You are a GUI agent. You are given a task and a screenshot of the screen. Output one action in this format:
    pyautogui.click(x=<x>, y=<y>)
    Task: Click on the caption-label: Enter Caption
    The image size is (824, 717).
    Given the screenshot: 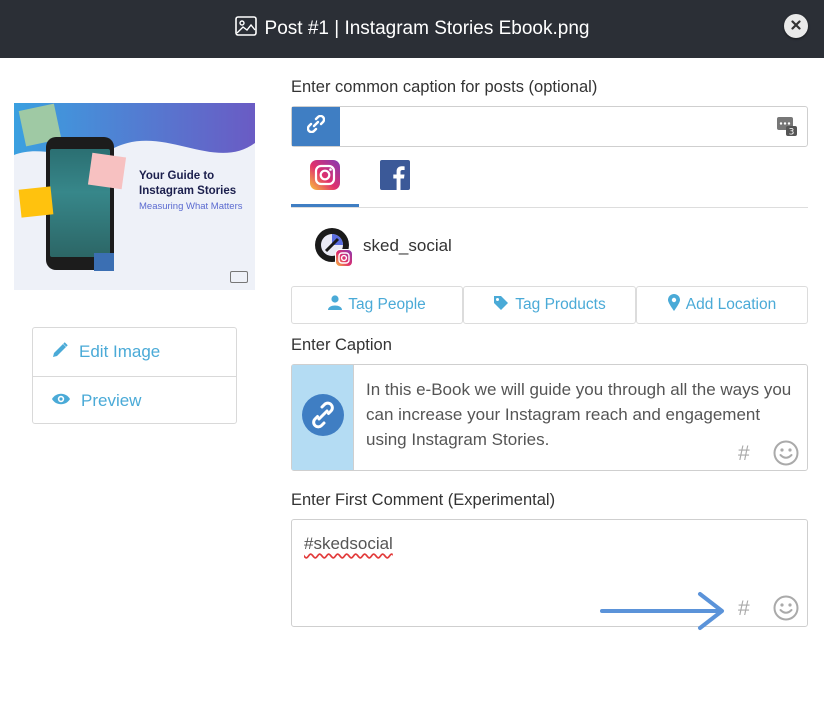 What is the action you would take?
    pyautogui.click(x=341, y=345)
    